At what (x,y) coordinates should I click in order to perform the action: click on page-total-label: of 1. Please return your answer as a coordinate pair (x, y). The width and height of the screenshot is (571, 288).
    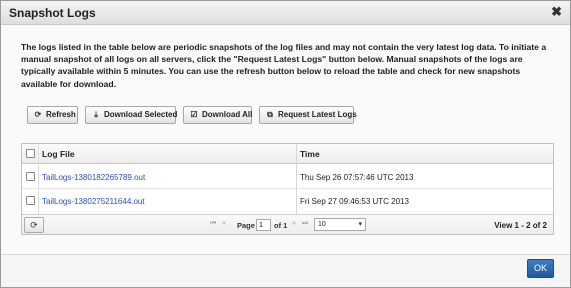
    Looking at the image, I should click on (281, 225).